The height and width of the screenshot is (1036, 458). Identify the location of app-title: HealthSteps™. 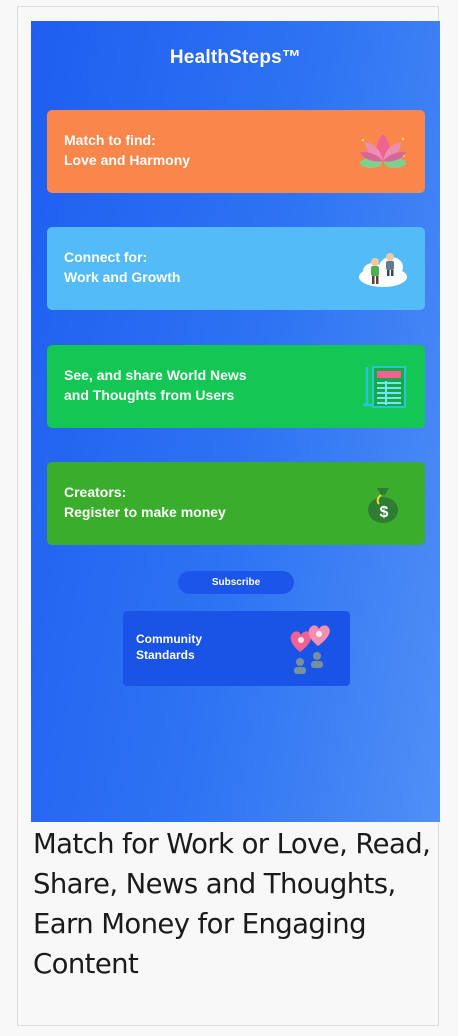
(235, 57).